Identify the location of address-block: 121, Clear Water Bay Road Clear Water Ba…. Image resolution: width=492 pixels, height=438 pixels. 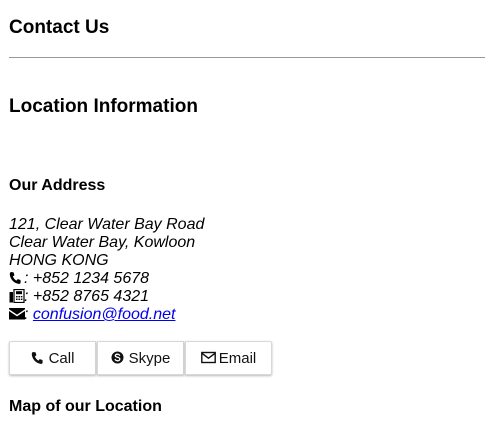
(106, 270).